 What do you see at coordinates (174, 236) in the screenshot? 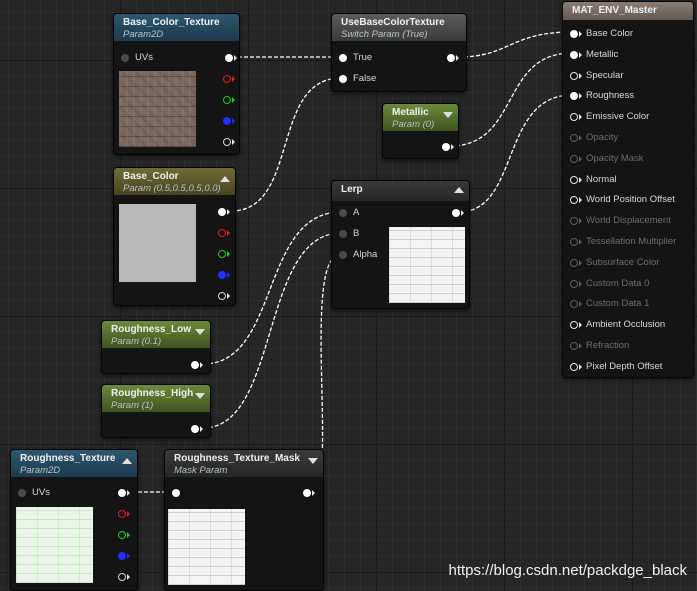
I see `node-base-color: Base_Color Param (0.5,0.5,0.5,0.0)` at bounding box center [174, 236].